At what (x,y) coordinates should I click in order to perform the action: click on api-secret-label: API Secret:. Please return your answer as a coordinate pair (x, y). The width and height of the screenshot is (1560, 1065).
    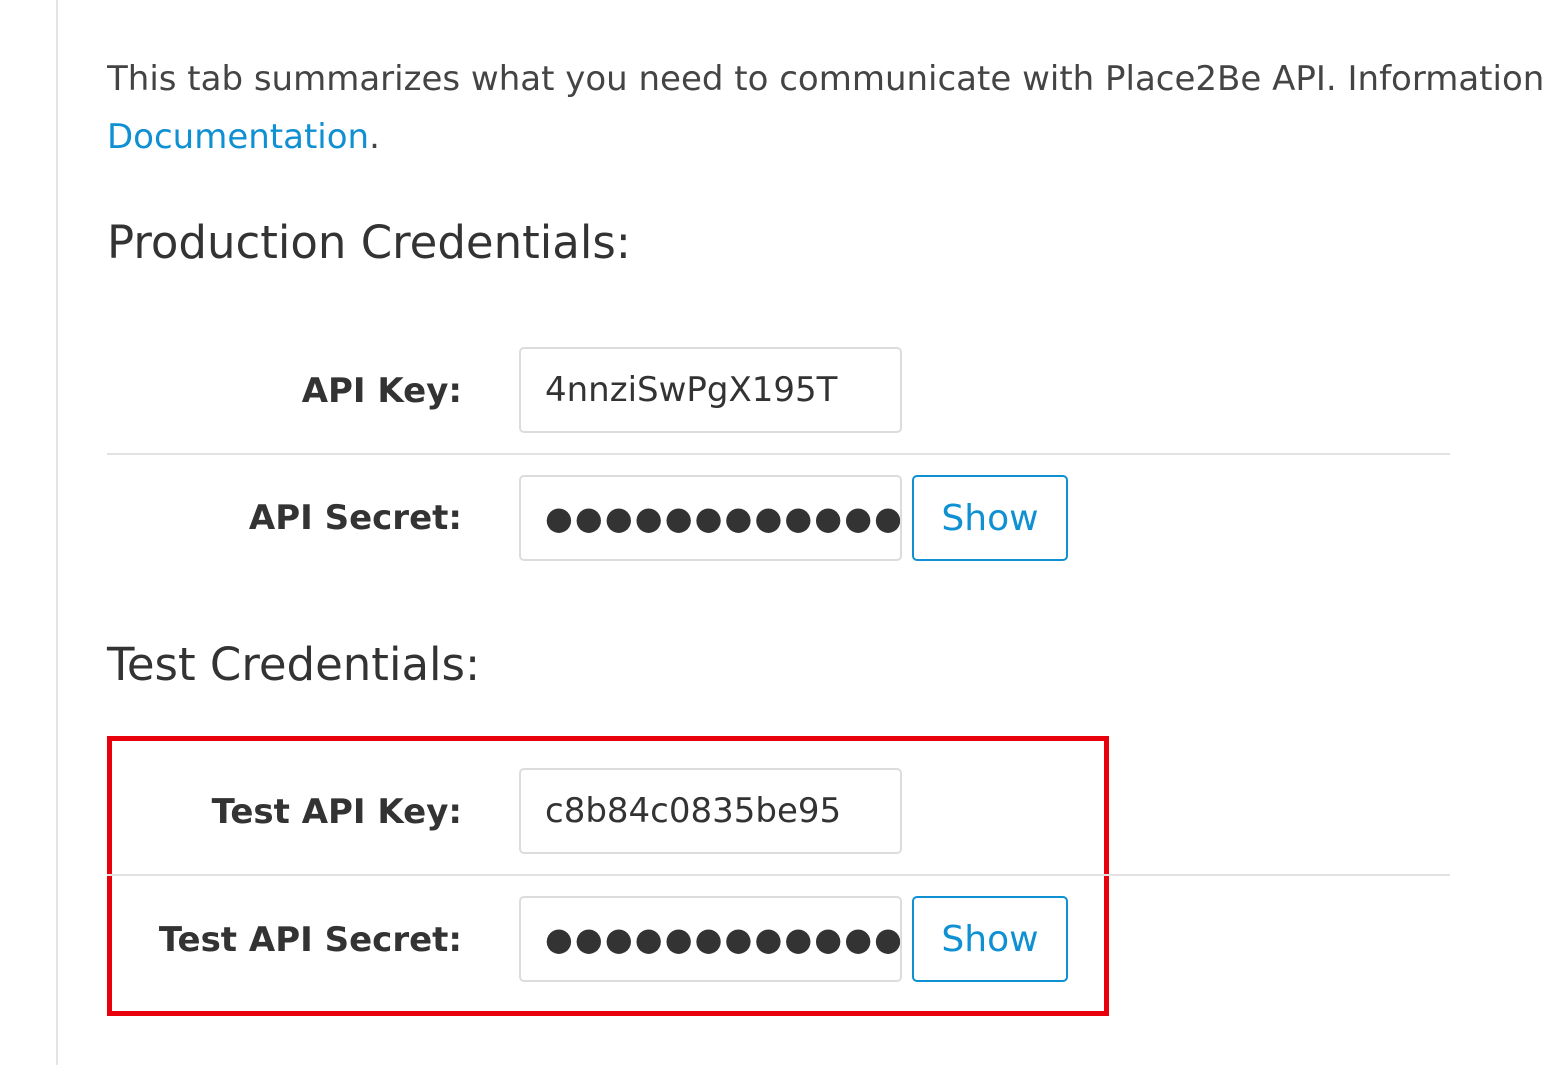
    Looking at the image, I should click on (355, 518).